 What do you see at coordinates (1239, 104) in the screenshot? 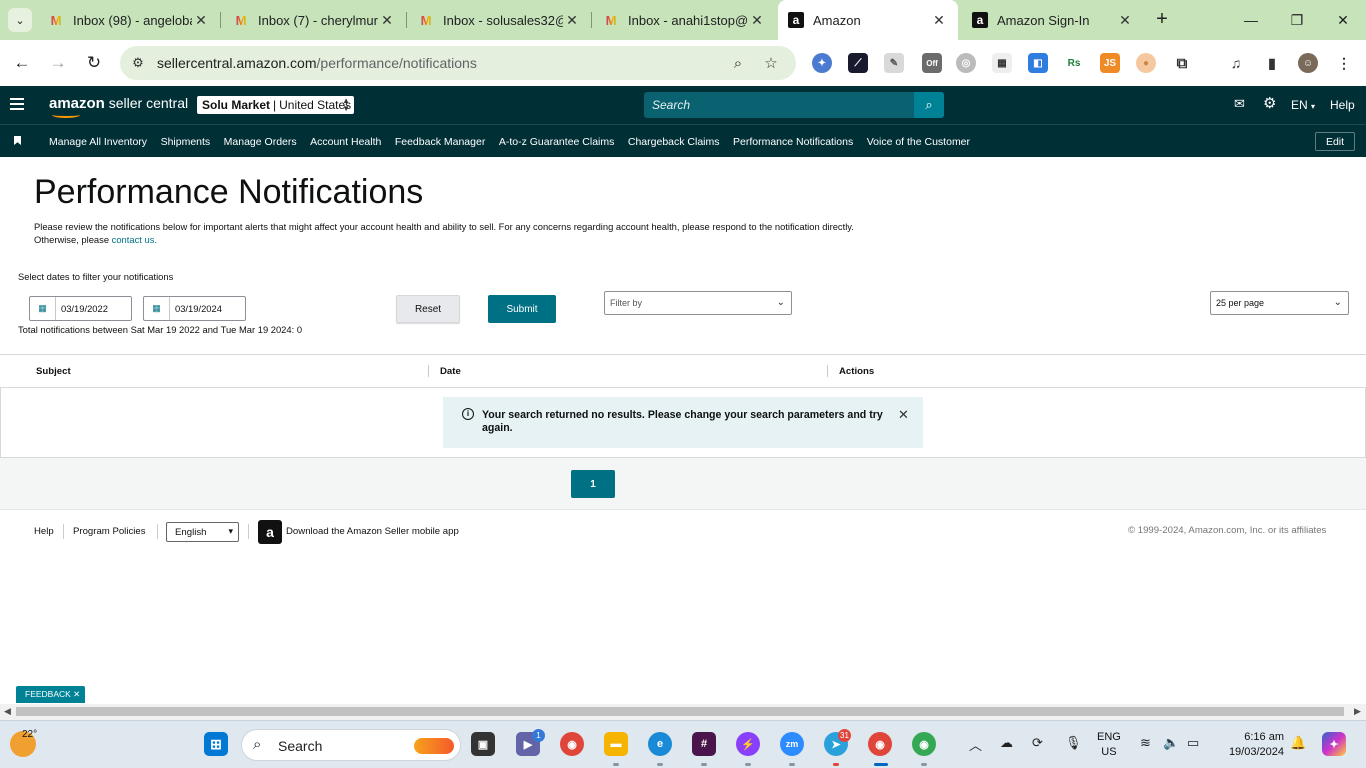
I see `mail-icon: ✉` at bounding box center [1239, 104].